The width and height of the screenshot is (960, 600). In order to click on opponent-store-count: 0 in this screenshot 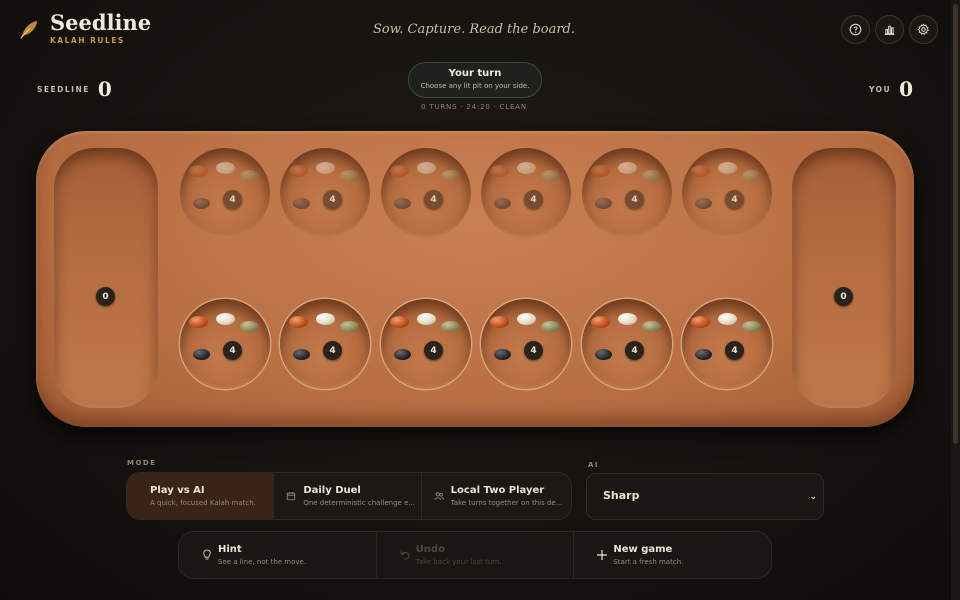, I will do `click(105, 296)`.